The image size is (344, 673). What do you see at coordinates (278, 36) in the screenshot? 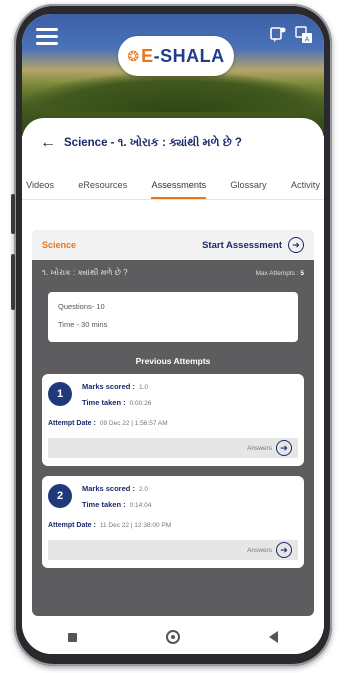
I see `notification-icon` at bounding box center [278, 36].